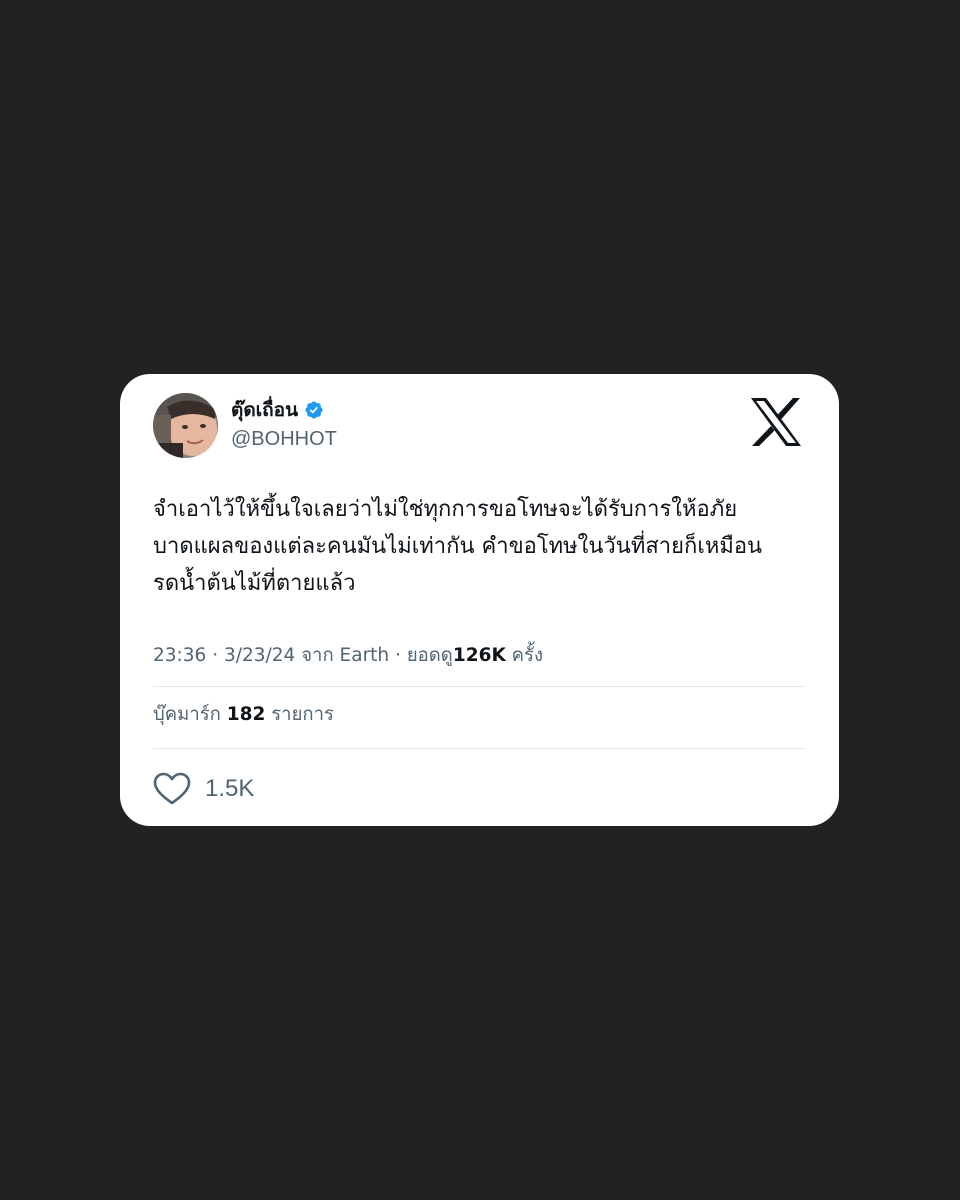 This screenshot has height=1200, width=960. I want to click on like-button: 1.5K, so click(203, 789).